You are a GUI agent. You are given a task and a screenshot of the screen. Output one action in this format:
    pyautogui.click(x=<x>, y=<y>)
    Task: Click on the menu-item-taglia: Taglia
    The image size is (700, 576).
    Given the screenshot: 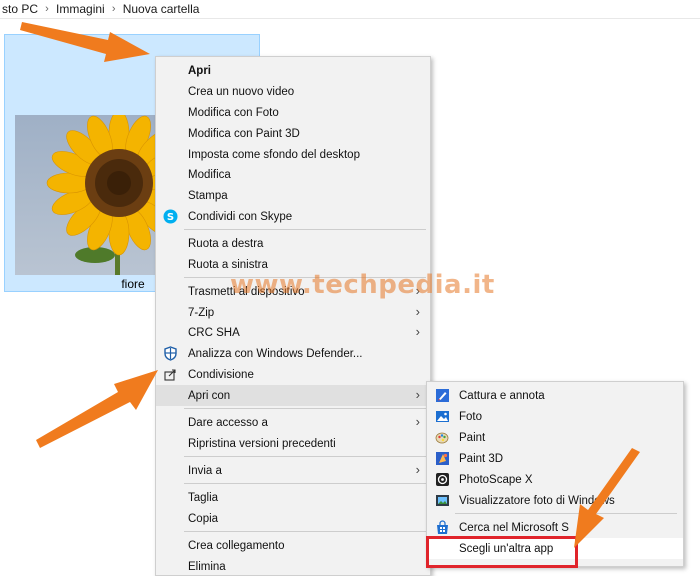 What is the action you would take?
    pyautogui.click(x=293, y=497)
    